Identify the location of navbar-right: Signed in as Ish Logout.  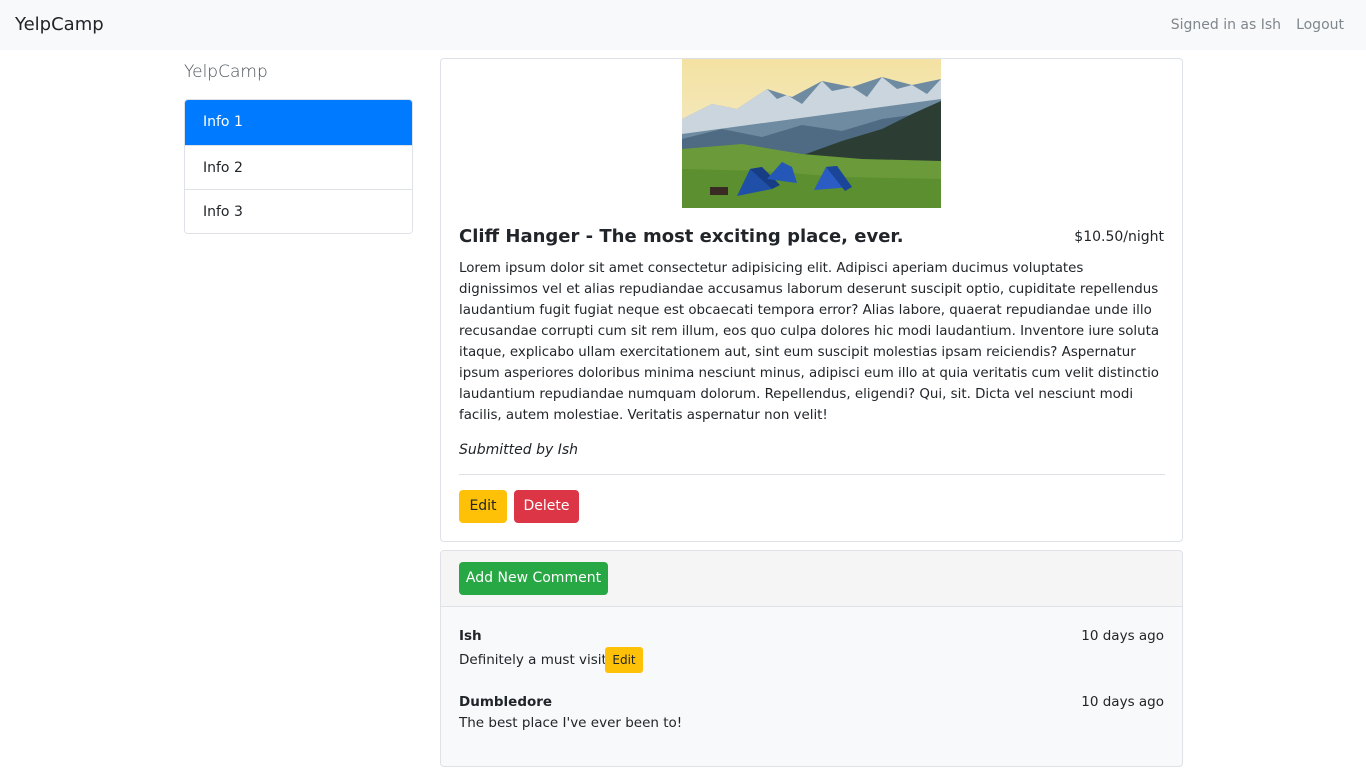
(1257, 25).